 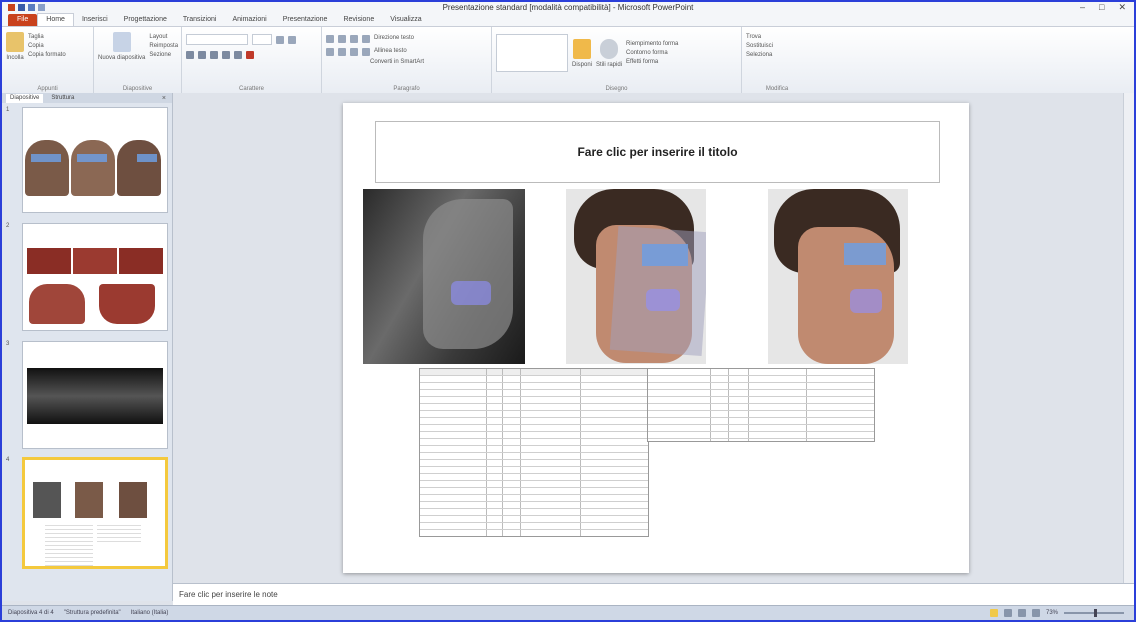 I want to click on grow-font-icon, so click(x=280, y=39).